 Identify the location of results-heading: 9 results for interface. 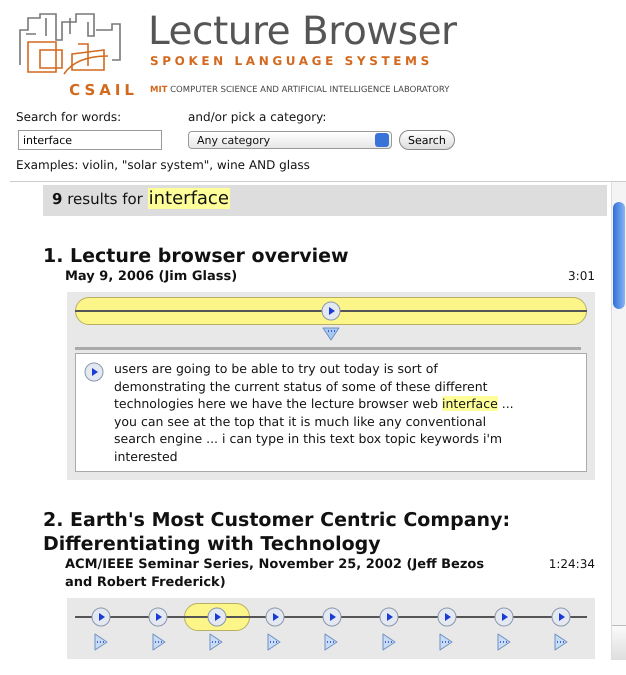
(325, 200).